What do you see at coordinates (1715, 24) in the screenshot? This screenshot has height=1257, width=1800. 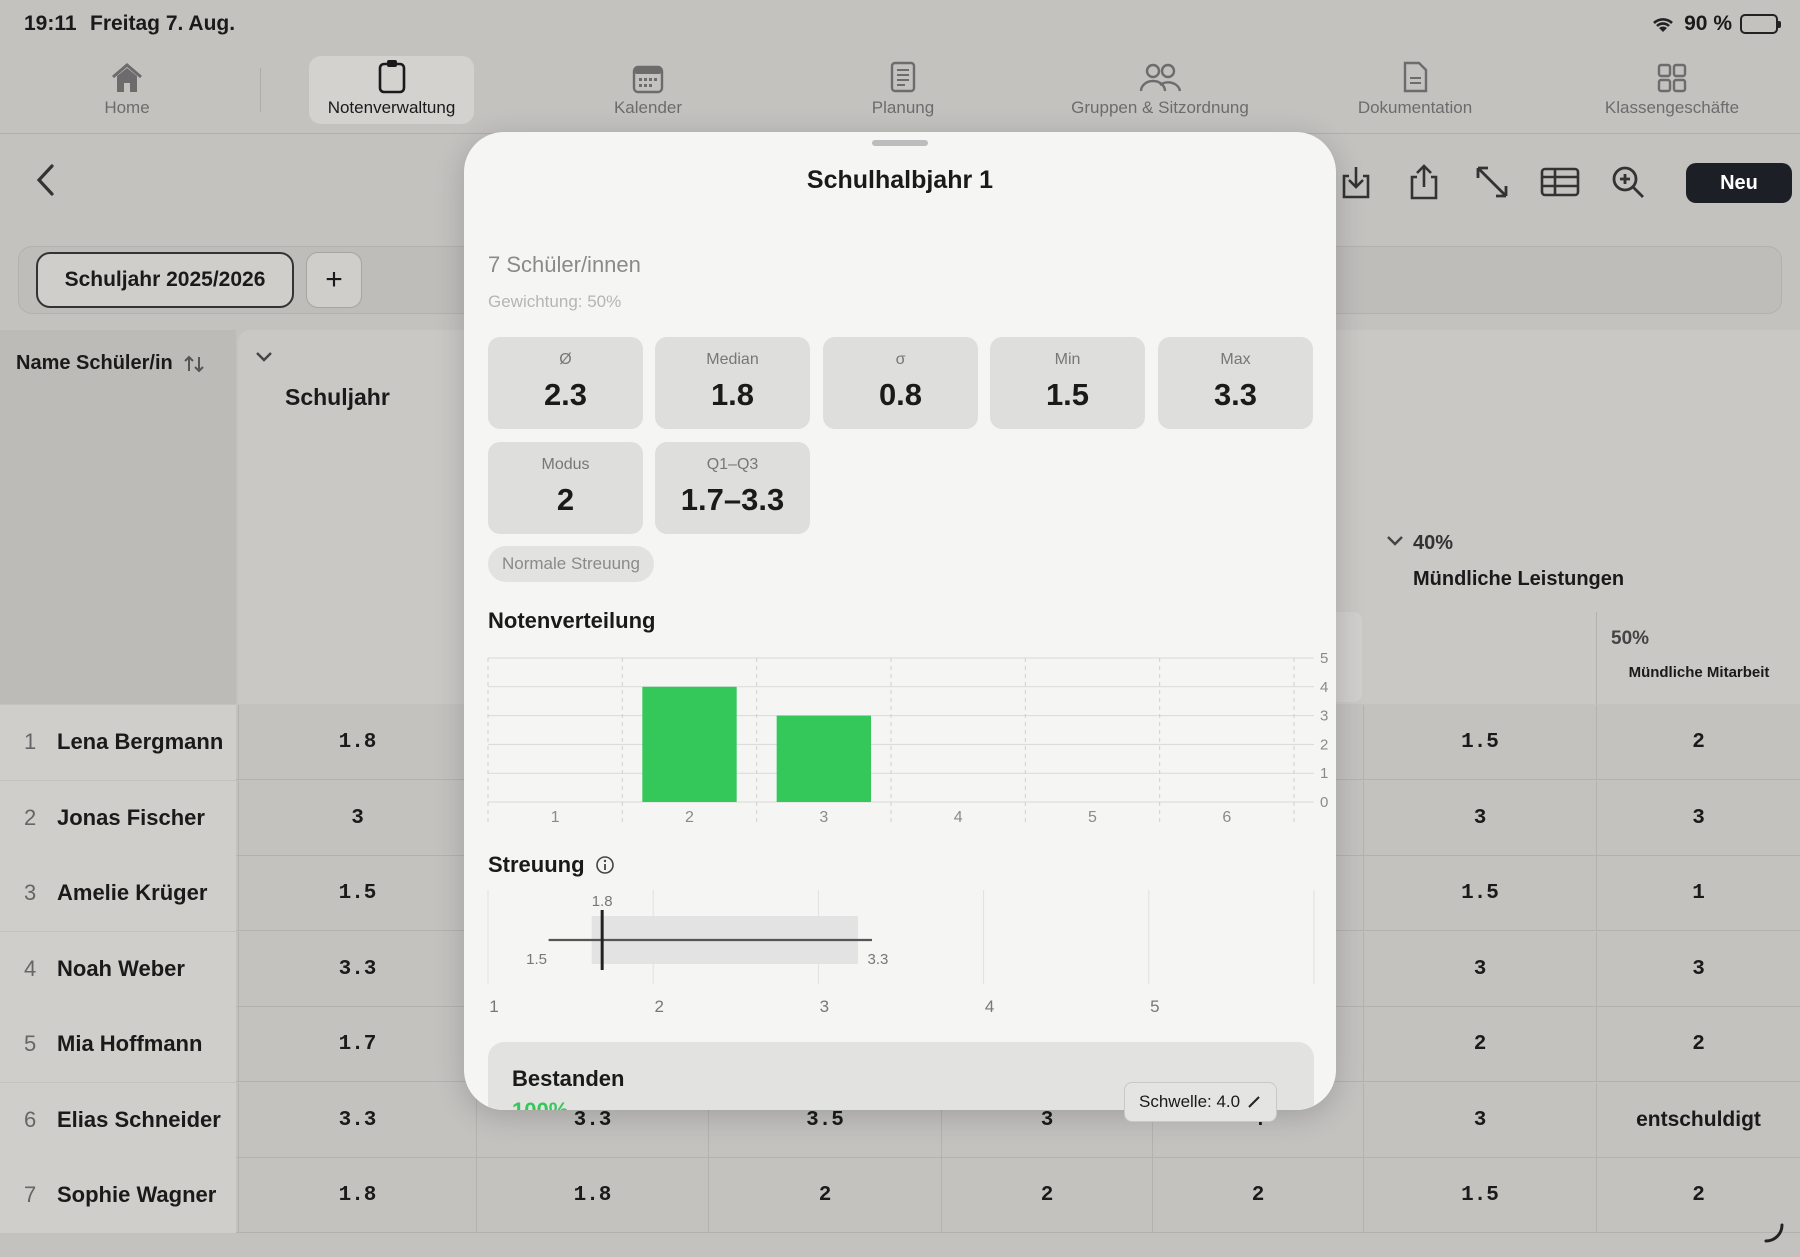 I see `status-right: 90 %` at bounding box center [1715, 24].